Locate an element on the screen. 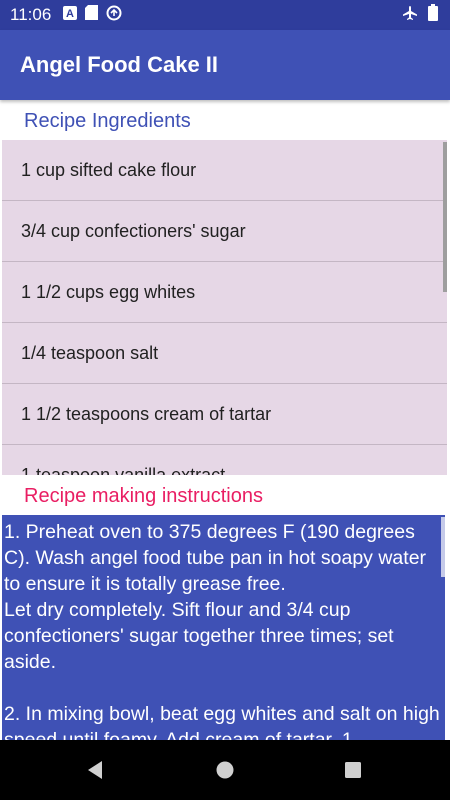 The image size is (450, 800). page-title: Angel Food Cake II is located at coordinates (119, 64).